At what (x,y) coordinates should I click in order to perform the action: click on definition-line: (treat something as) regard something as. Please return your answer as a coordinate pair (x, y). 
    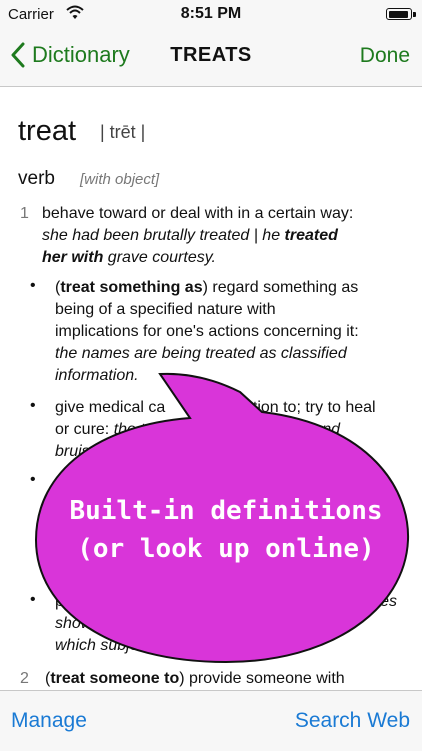
    Looking at the image, I should click on (207, 288).